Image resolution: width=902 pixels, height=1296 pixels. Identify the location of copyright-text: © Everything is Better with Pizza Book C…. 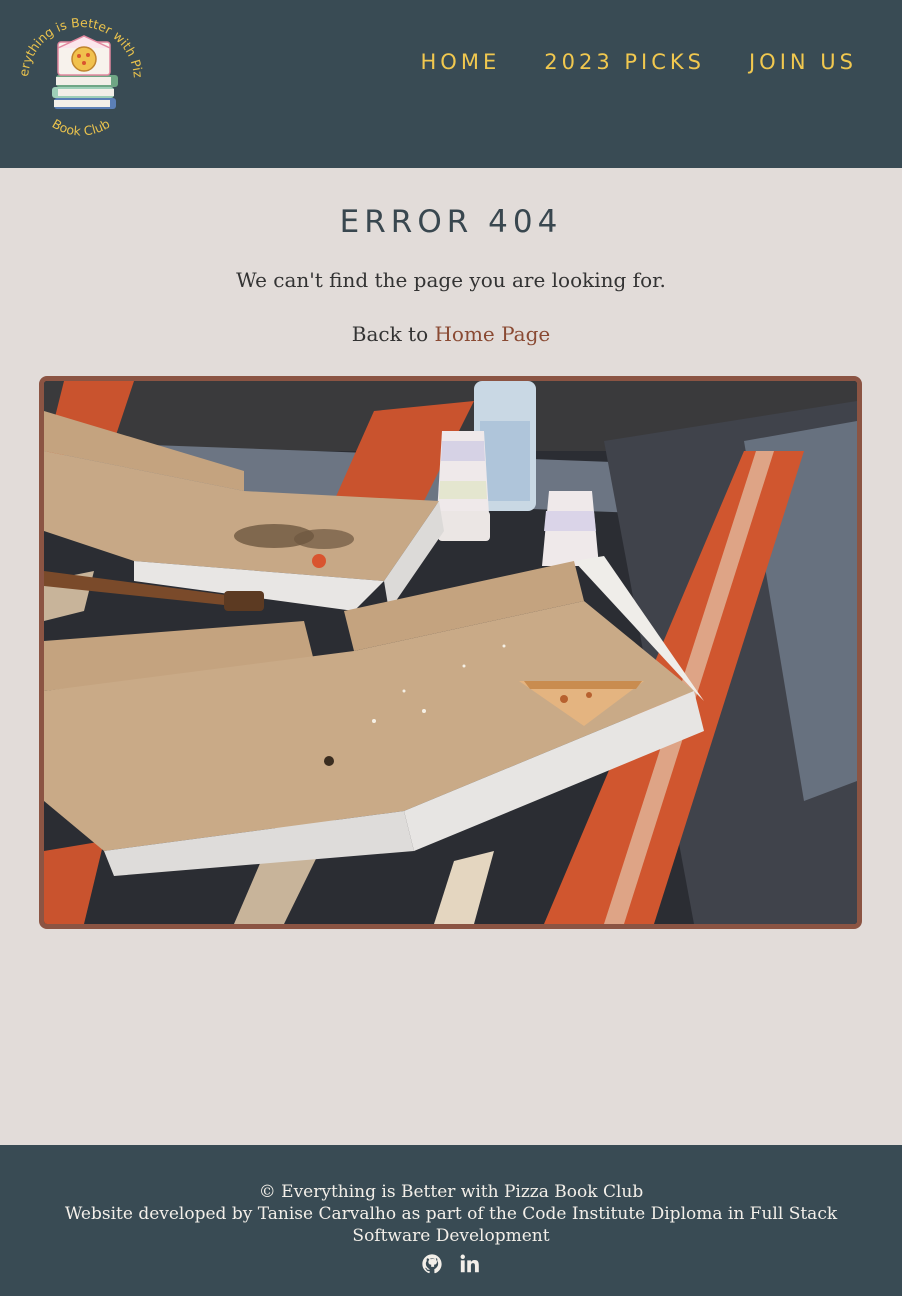
(451, 1192).